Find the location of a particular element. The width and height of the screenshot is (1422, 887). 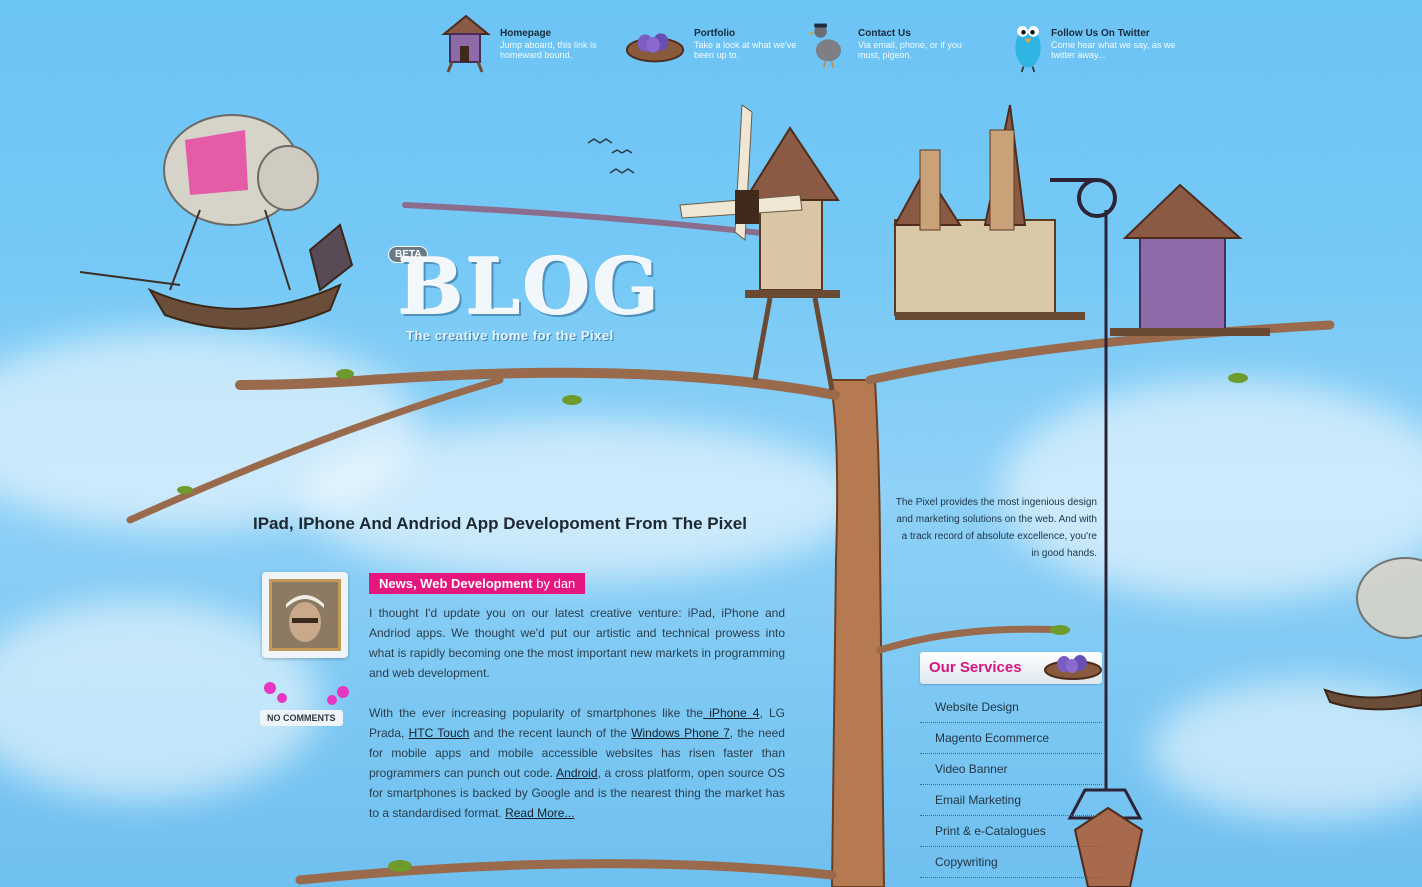

author-avatar-frame is located at coordinates (305, 615).